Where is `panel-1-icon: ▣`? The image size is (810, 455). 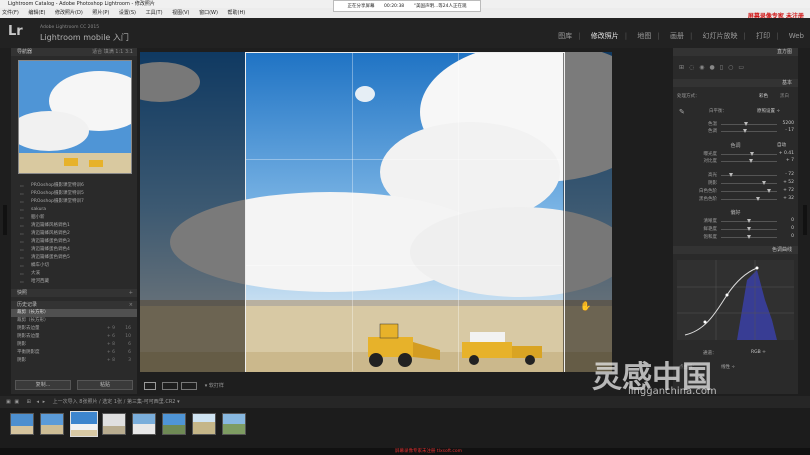 panel-1-icon: ▣ is located at coordinates (8, 402).